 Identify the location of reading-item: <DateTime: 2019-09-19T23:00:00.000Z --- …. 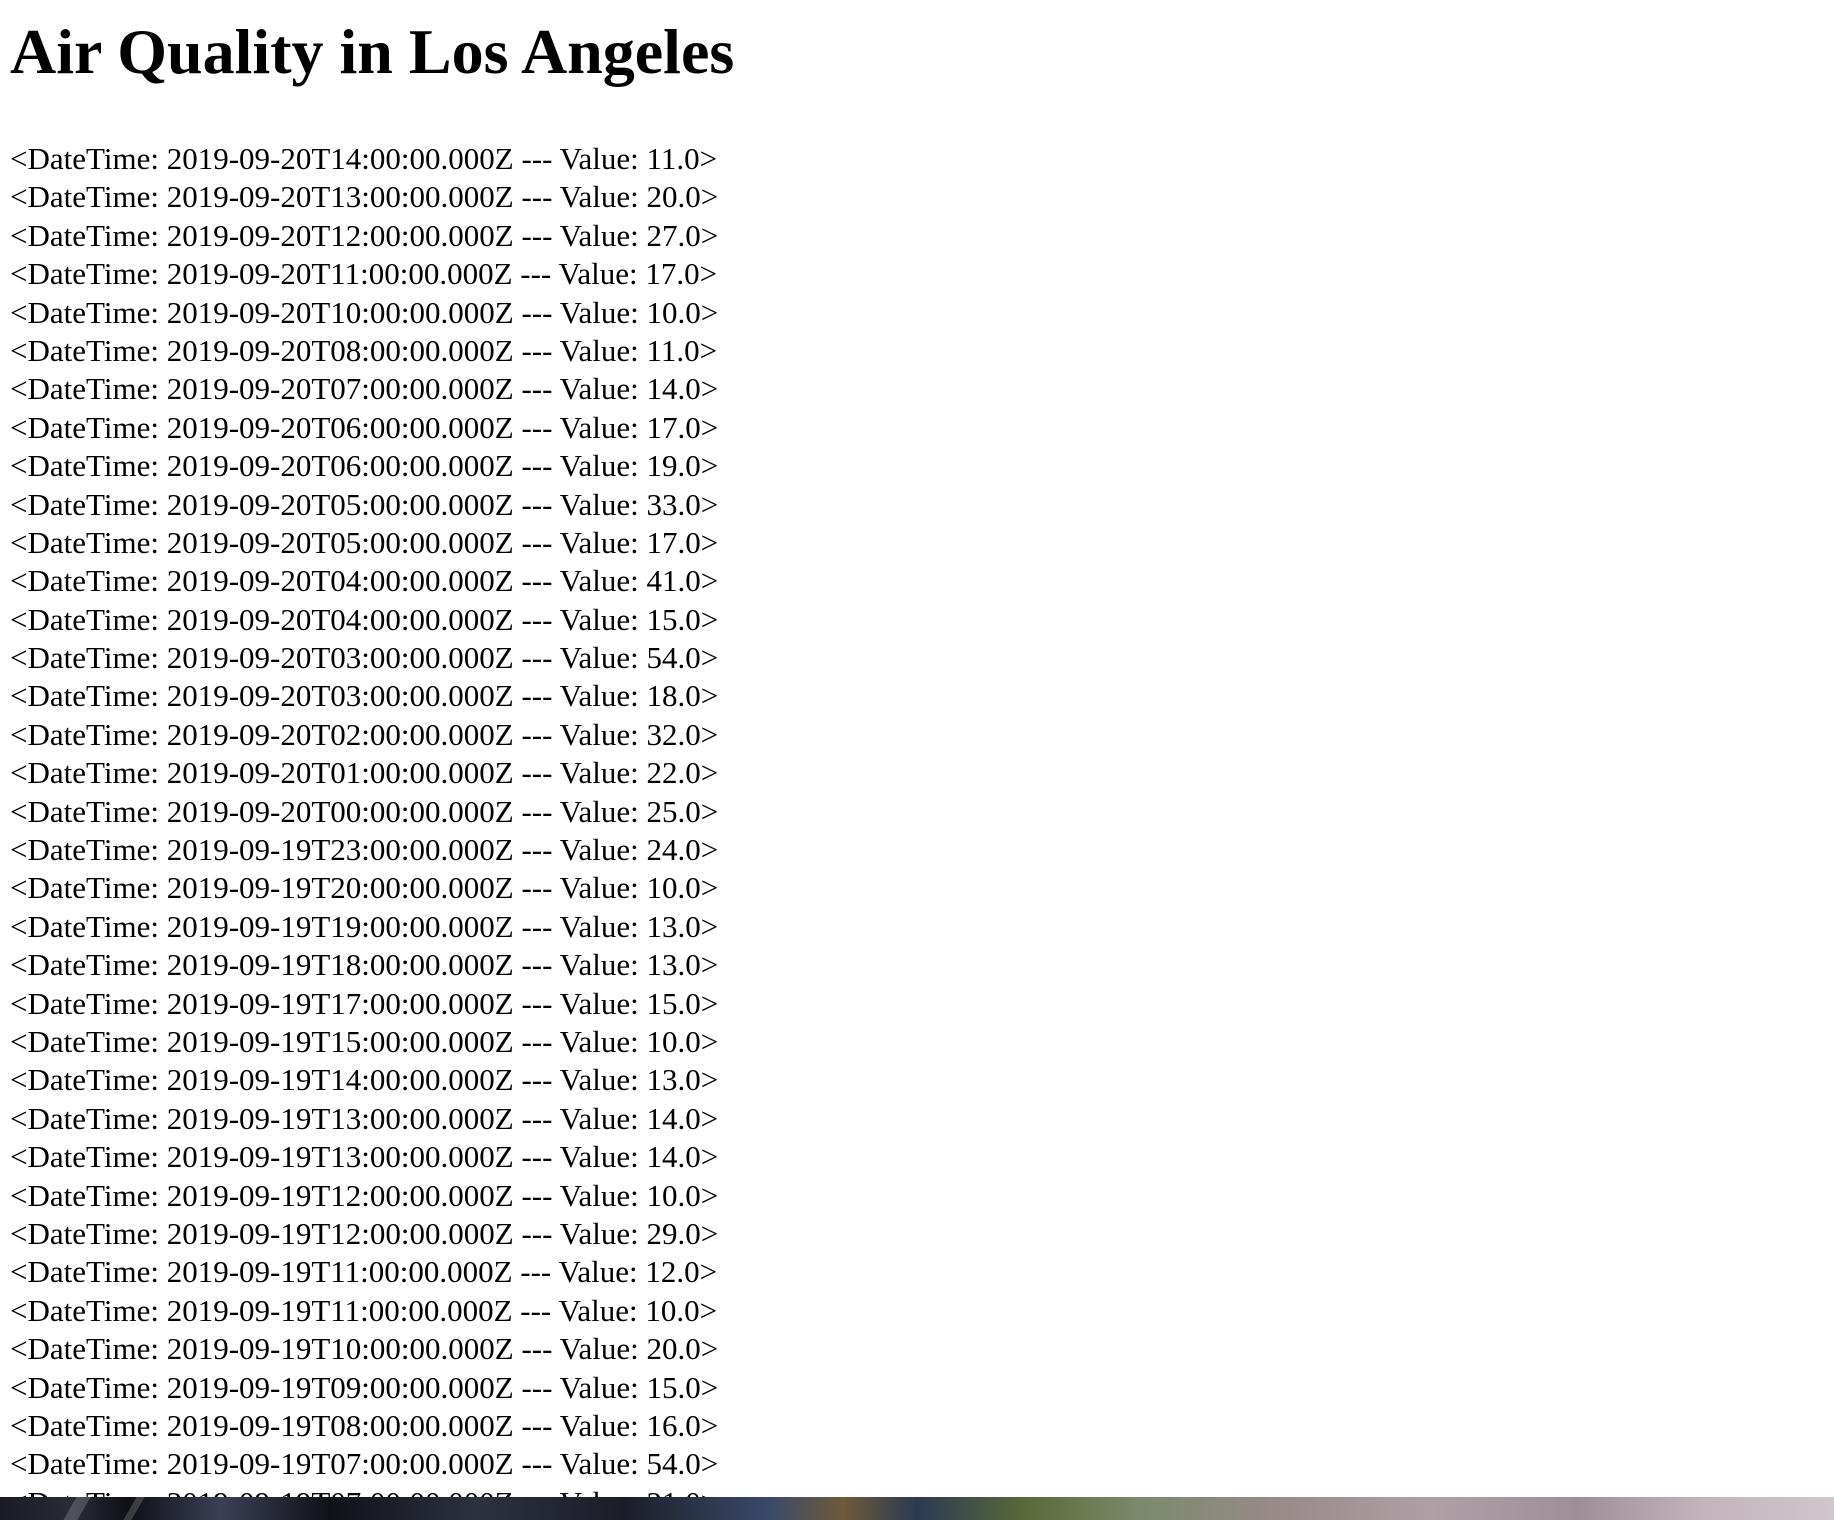
(364, 850).